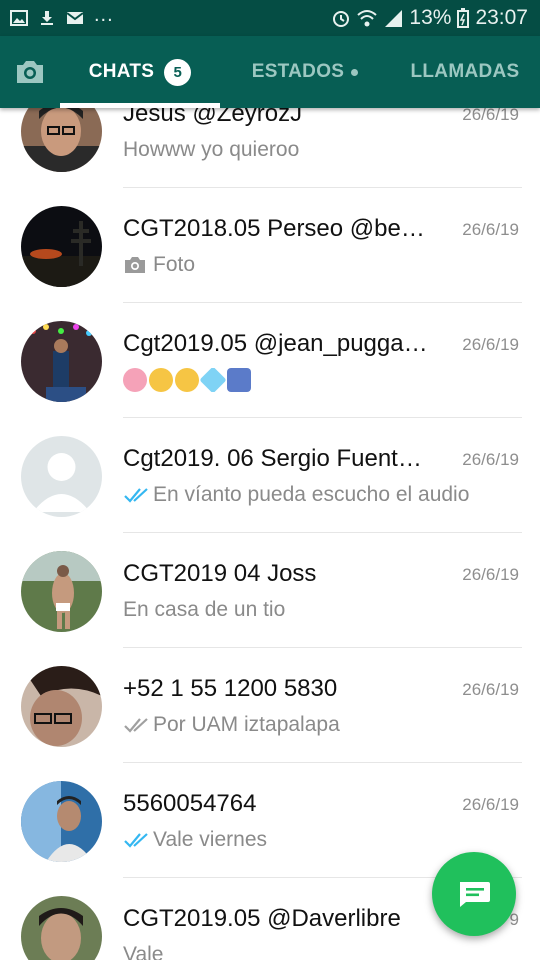  Describe the element at coordinates (394, 18) in the screenshot. I see `signal-icon` at that location.